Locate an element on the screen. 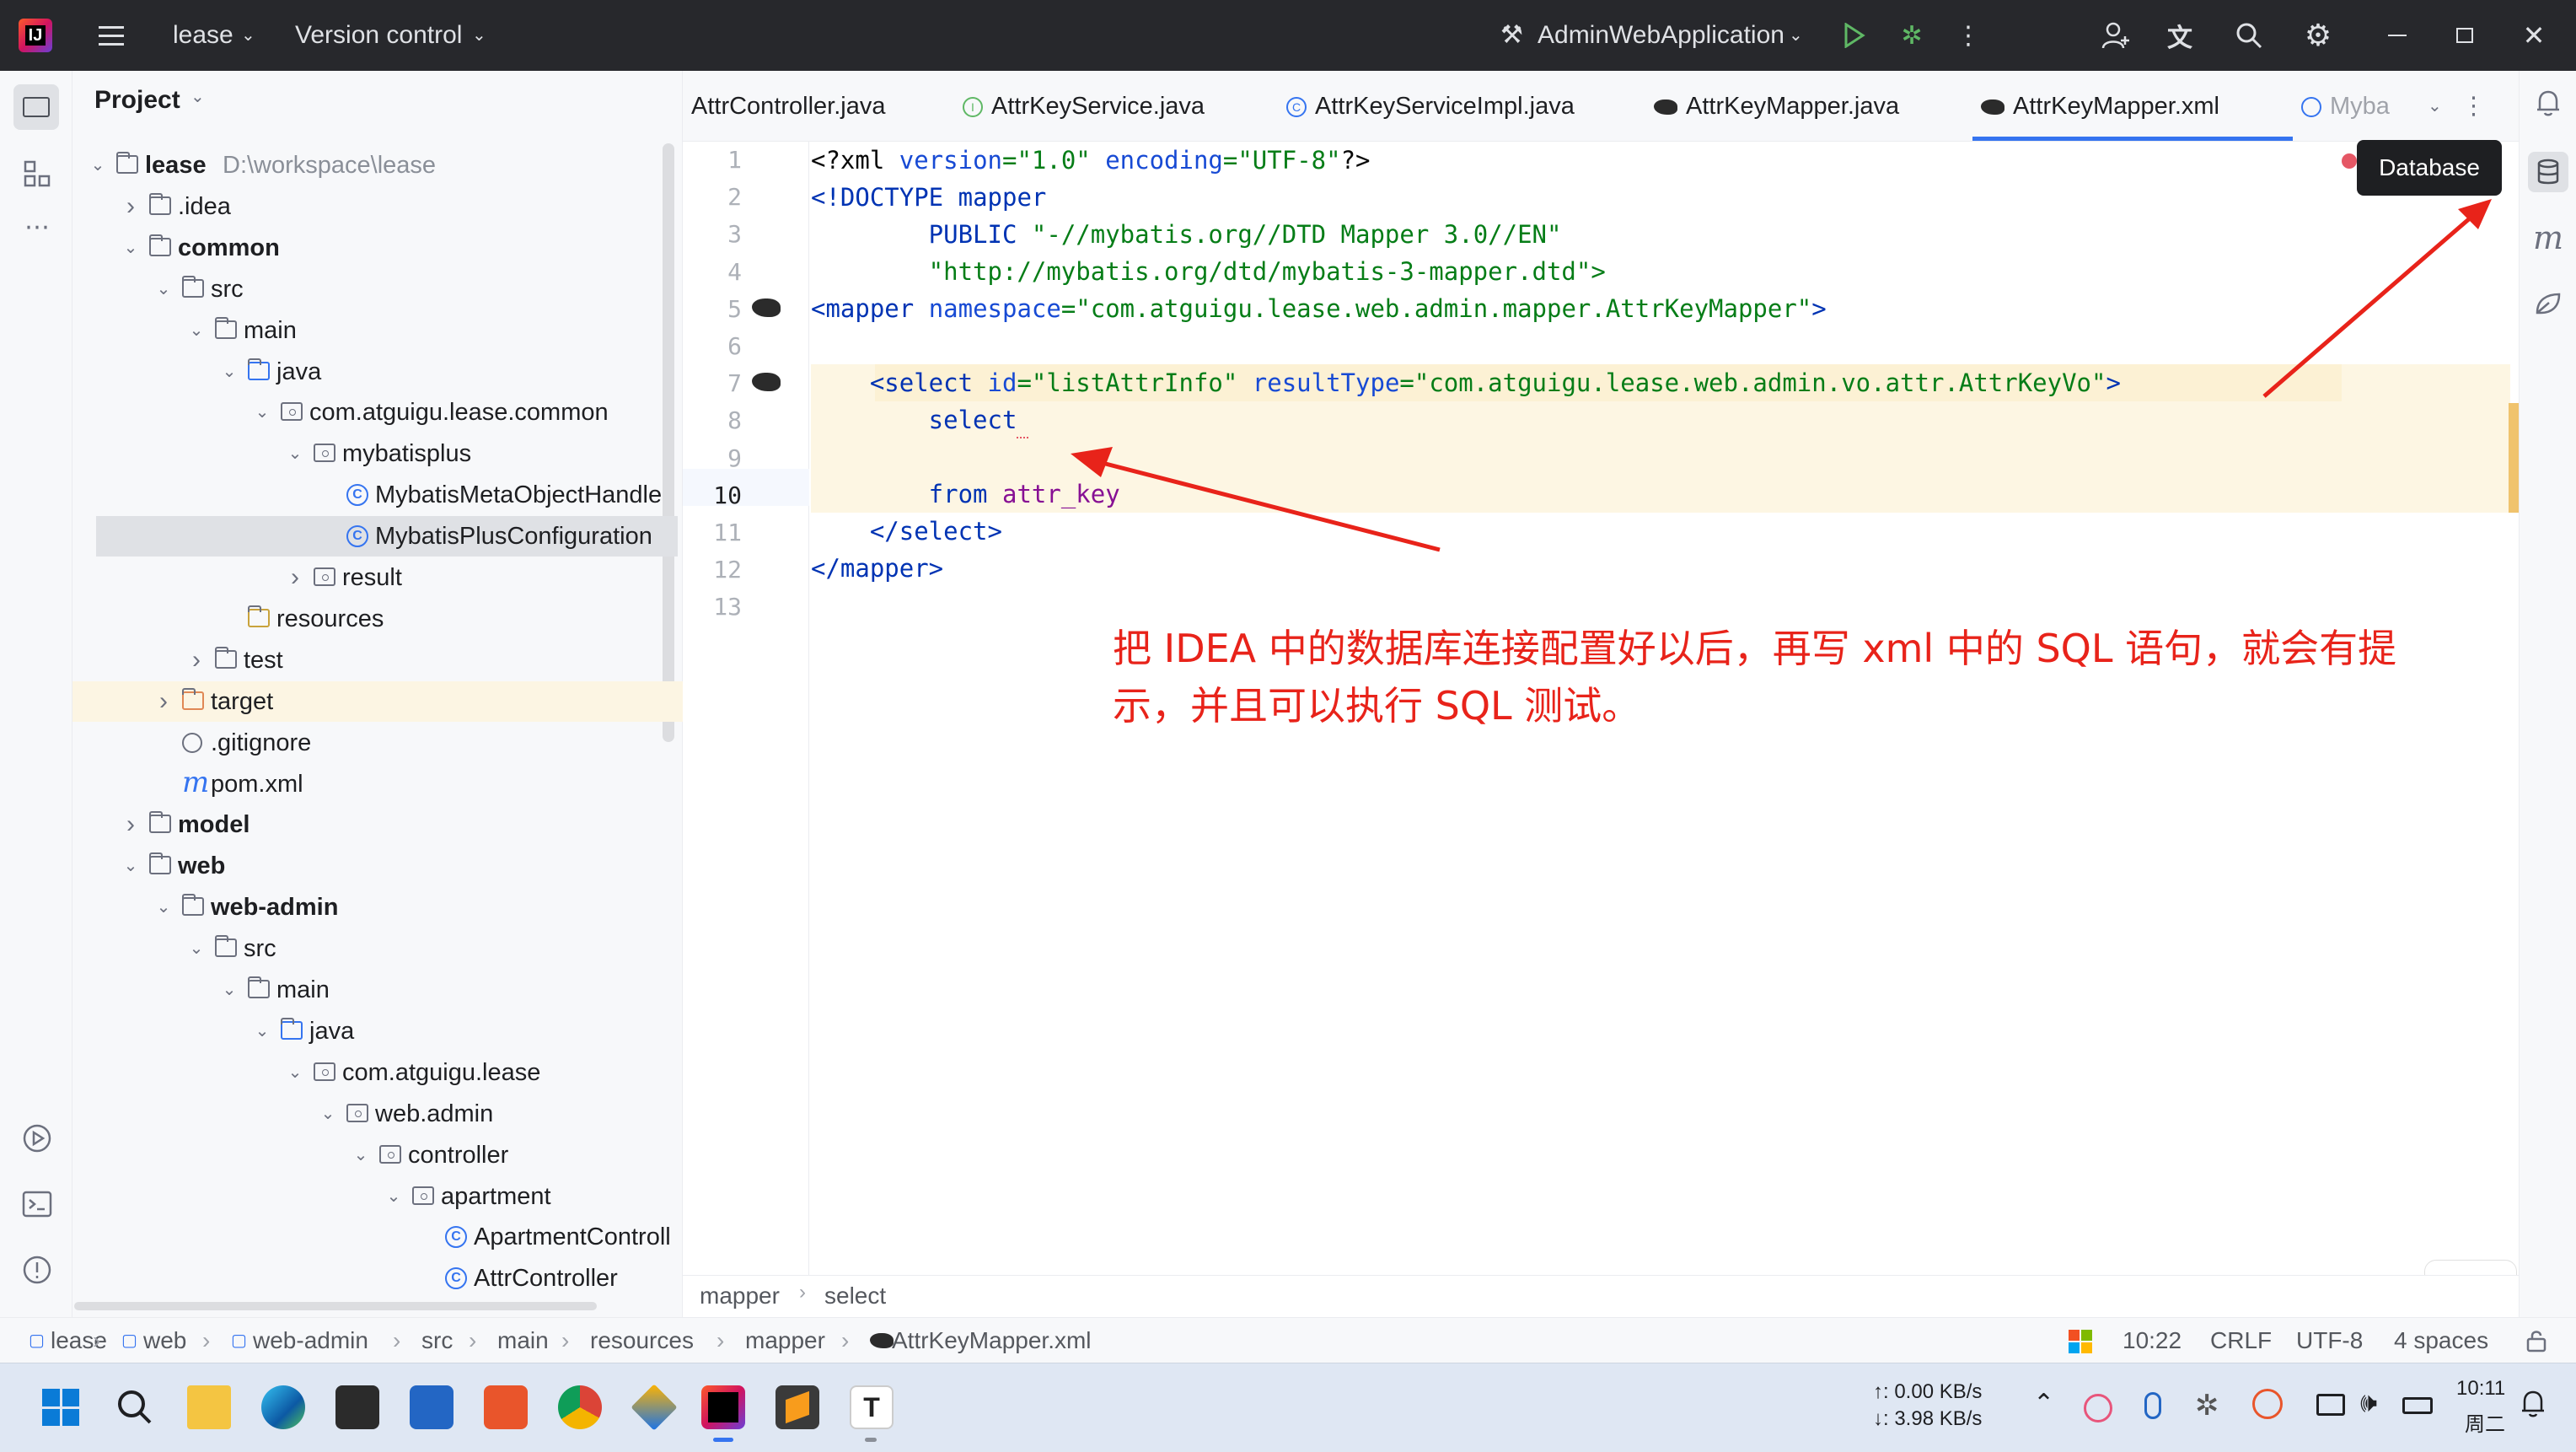  nav-path-item: mapper is located at coordinates (785, 1340).